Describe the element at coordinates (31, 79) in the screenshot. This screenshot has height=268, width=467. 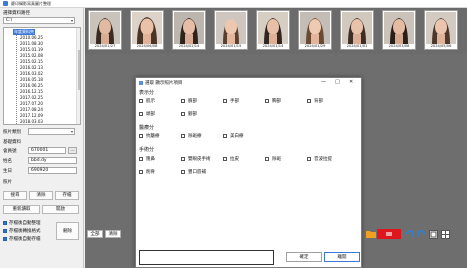
I see `tree-item: 2016.05.18` at that location.